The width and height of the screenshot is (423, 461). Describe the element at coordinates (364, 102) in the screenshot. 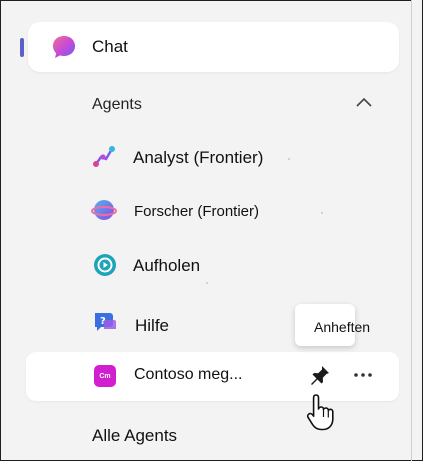

I see `chevron-up-icon` at that location.